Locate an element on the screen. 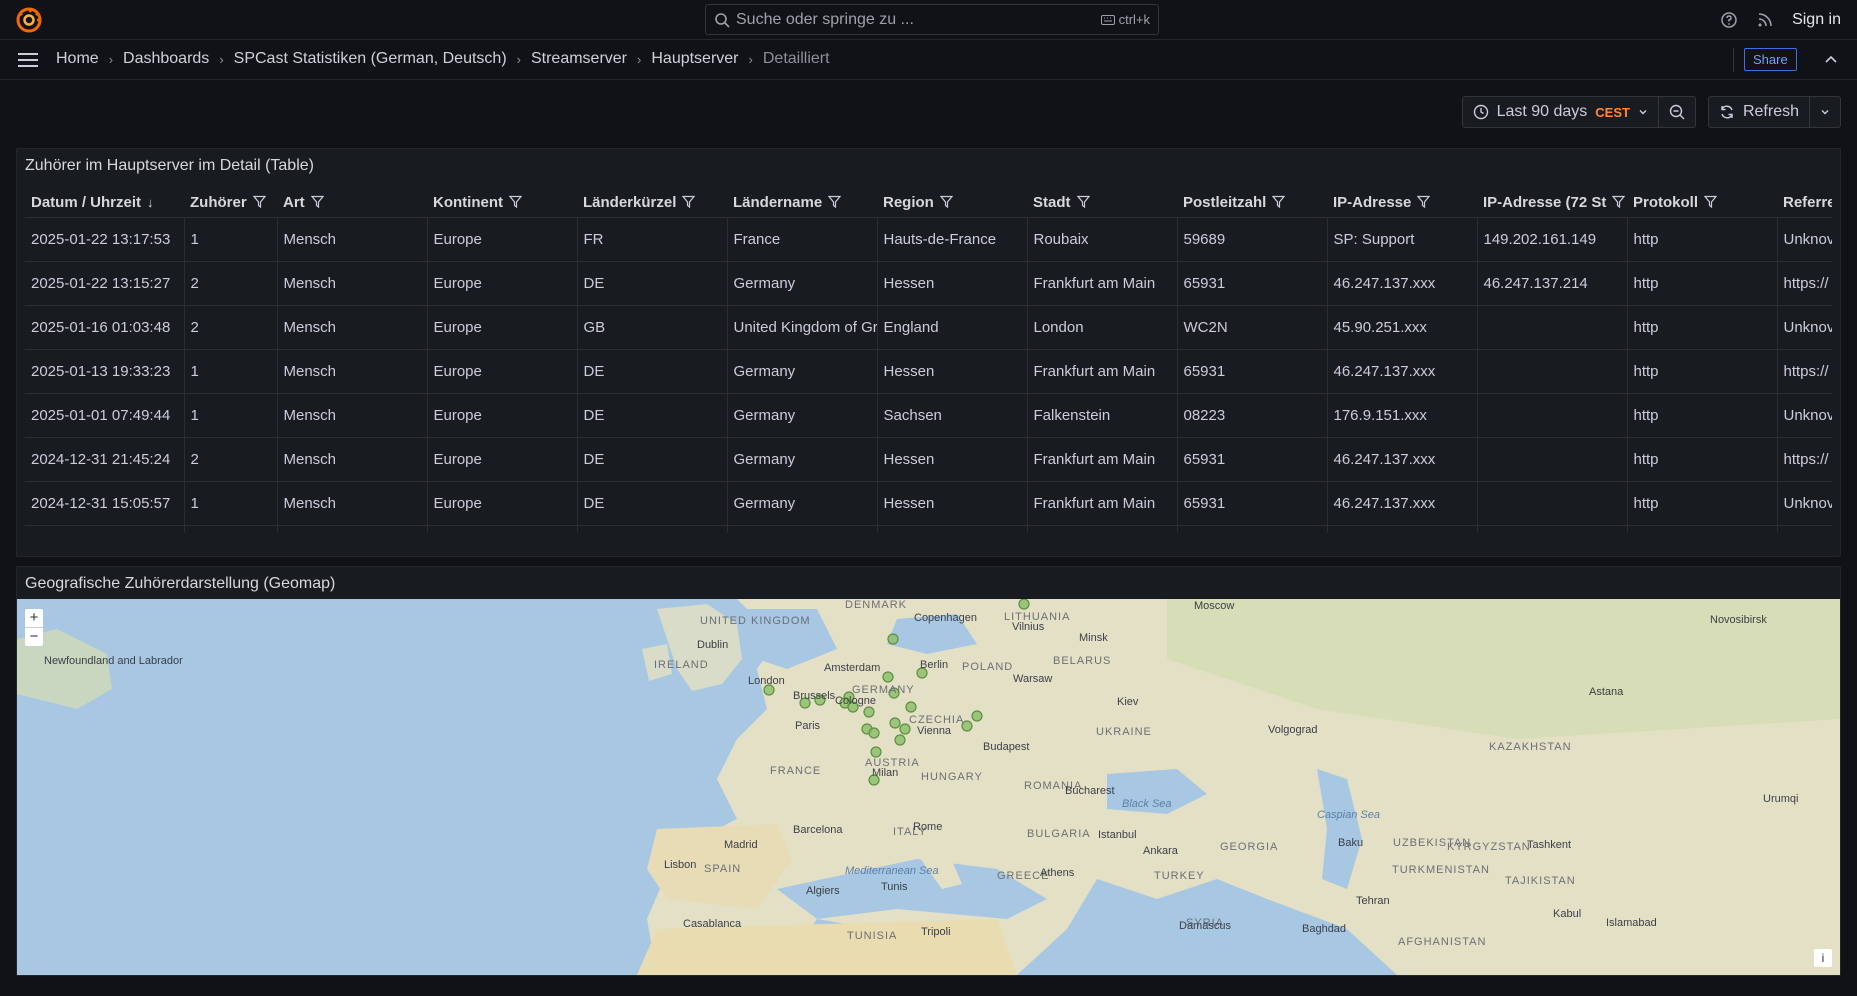 The height and width of the screenshot is (996, 1857). rss-news-icon is located at coordinates (1765, 20).